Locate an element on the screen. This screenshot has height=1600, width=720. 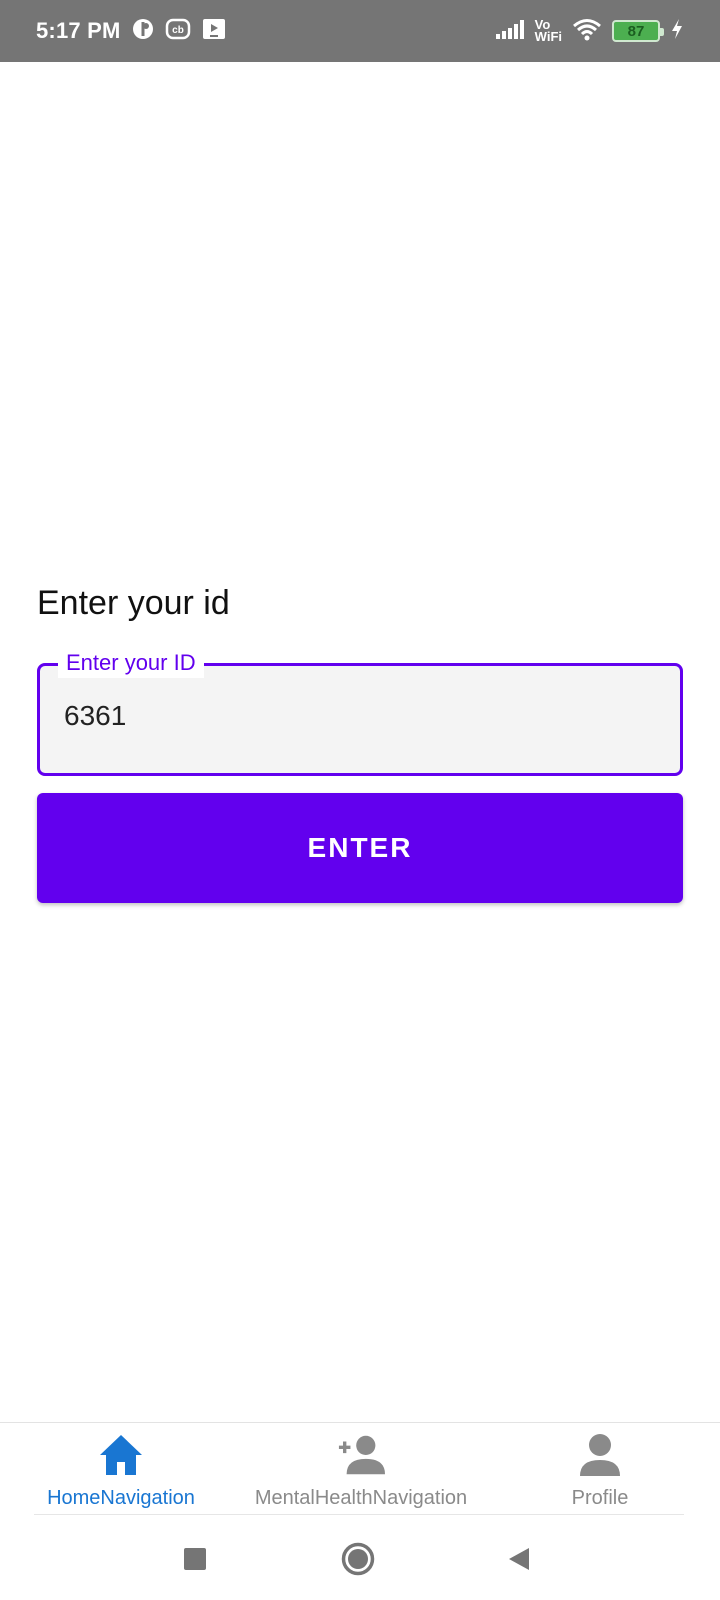
nav-item-home: HomeNavigation is located at coordinates (121, 1470).